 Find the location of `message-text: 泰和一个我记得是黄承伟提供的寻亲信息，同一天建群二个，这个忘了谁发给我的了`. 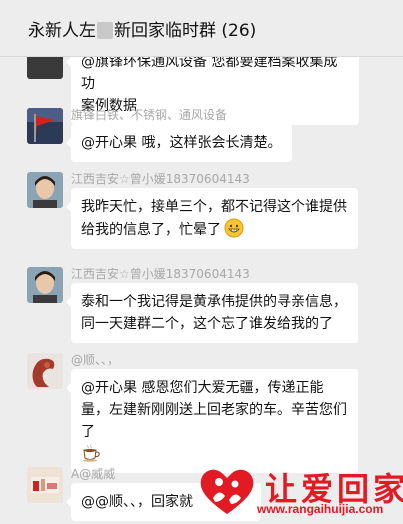

message-text: 泰和一个我记得是黄承伟提供的寻亲信息，同一天建群二个，这个忘了谁发给我的了 is located at coordinates (214, 313).